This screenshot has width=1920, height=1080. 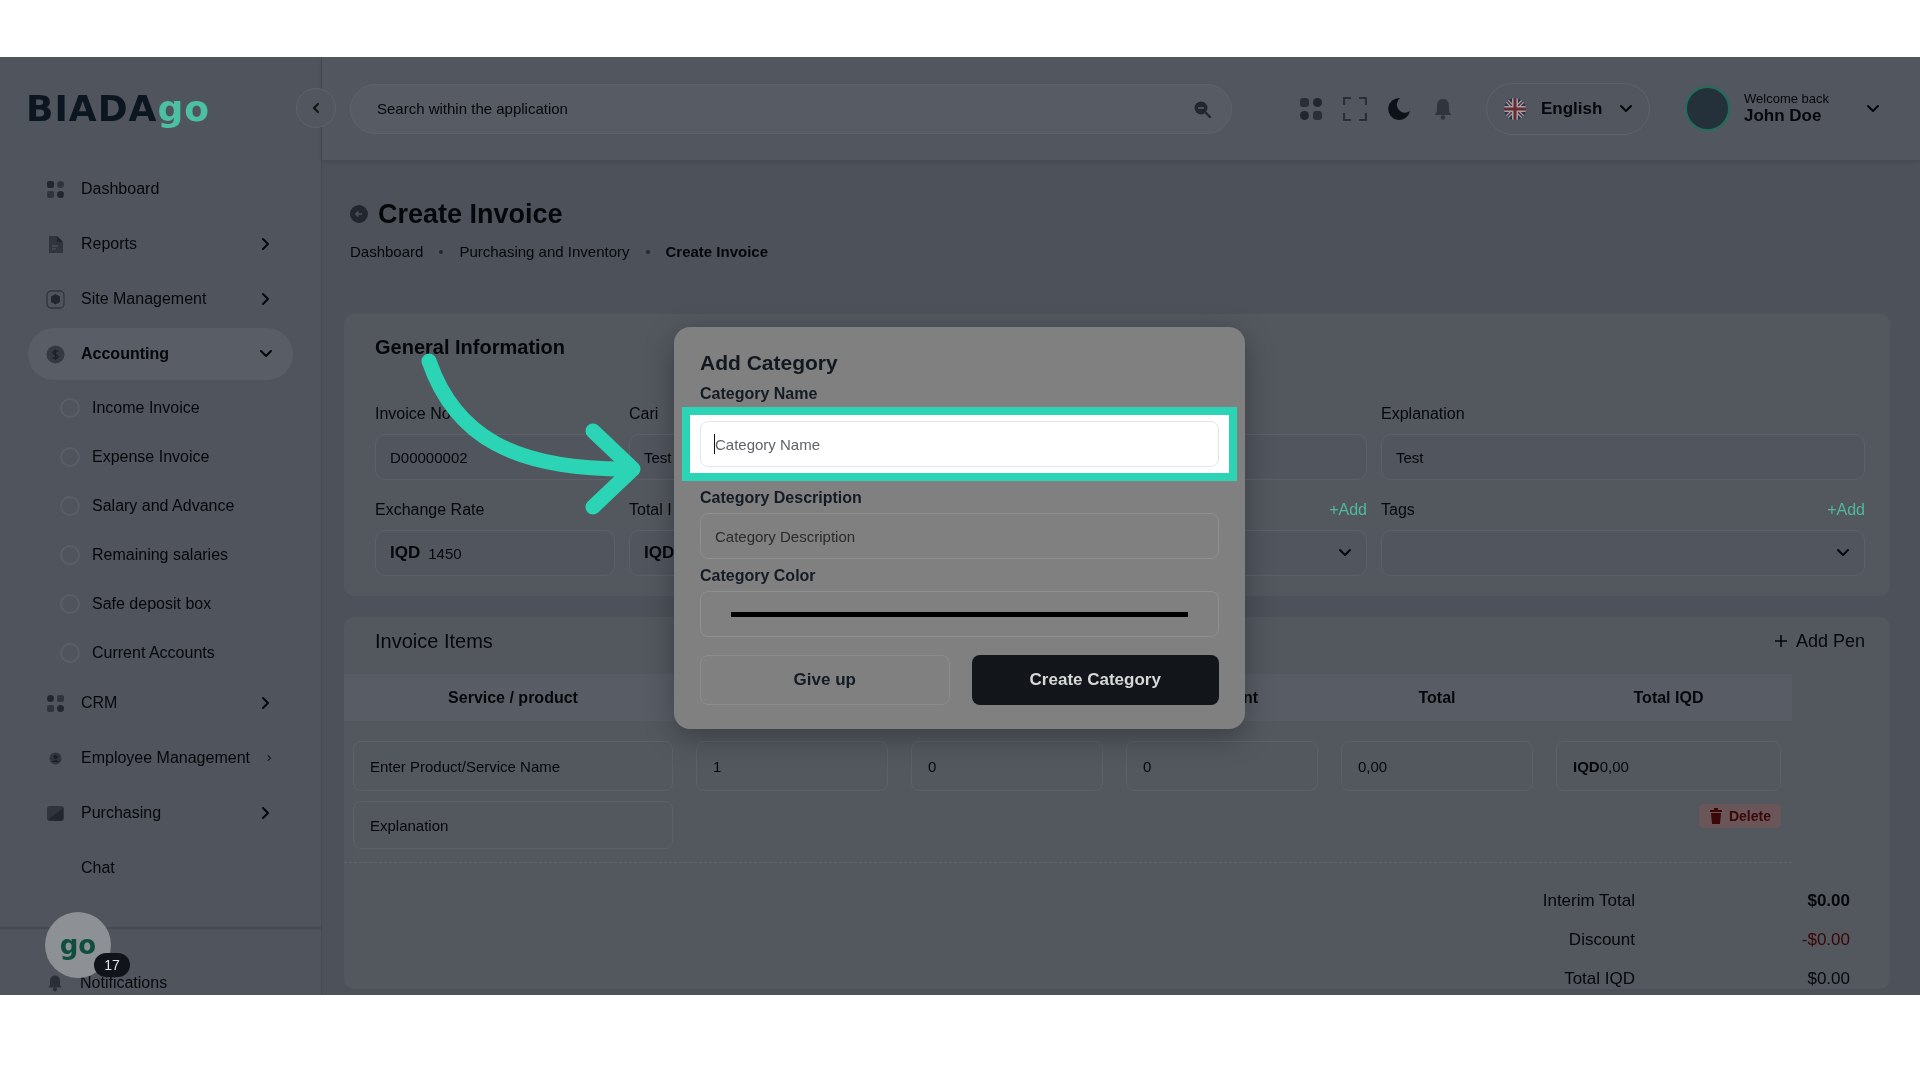 What do you see at coordinates (1715, 816) in the screenshot?
I see `trash-icon` at bounding box center [1715, 816].